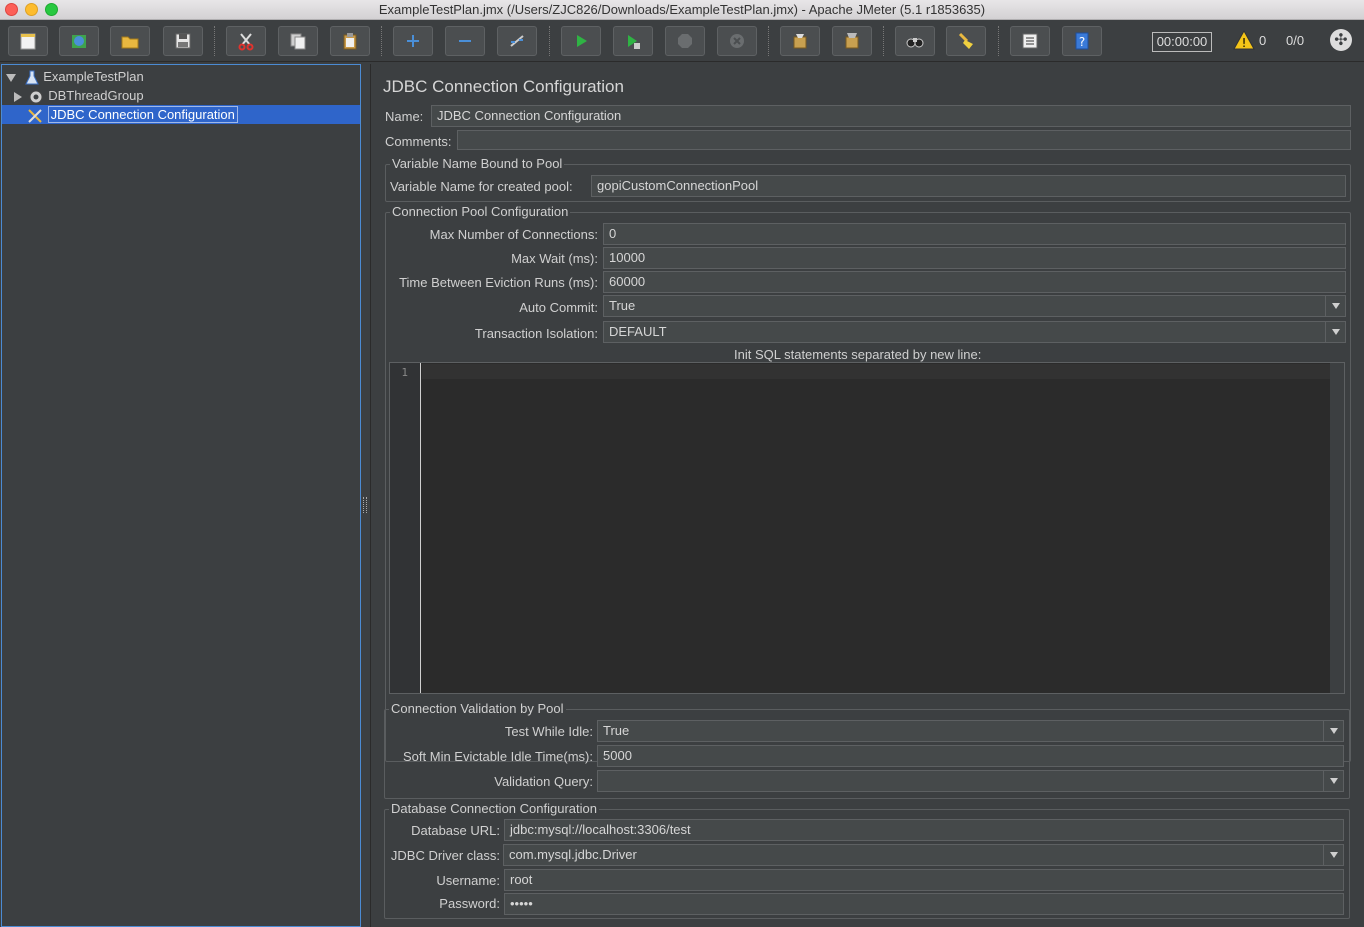 This screenshot has height=927, width=1364. What do you see at coordinates (924, 880) in the screenshot?
I see `username-input: root` at bounding box center [924, 880].